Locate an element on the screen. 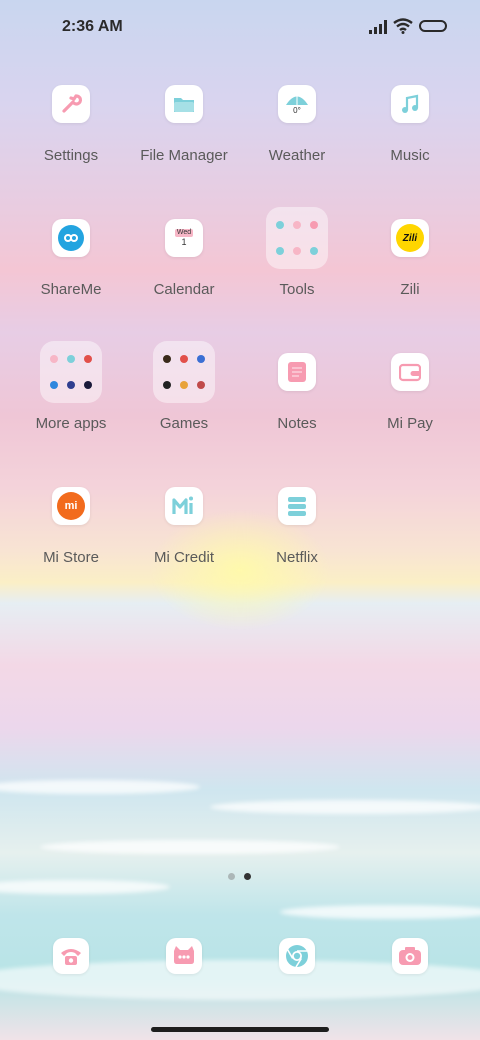 Image resolution: width=480 pixels, height=1040 pixels. signal-icon is located at coordinates (378, 27).